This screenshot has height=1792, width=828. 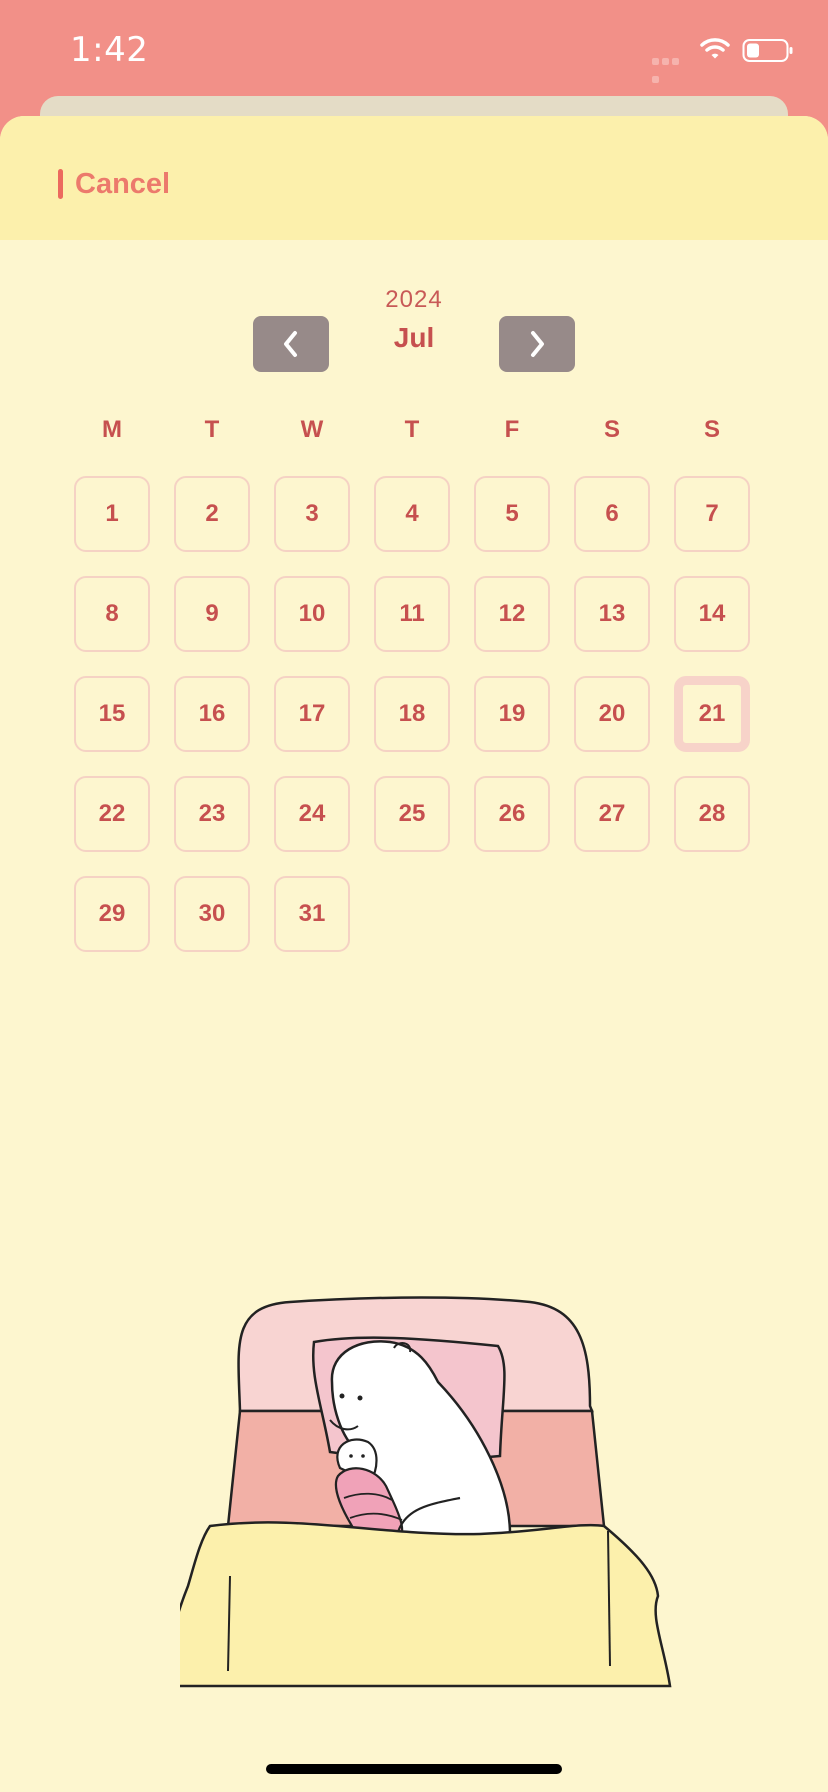 I want to click on previous-month-button, so click(x=291, y=344).